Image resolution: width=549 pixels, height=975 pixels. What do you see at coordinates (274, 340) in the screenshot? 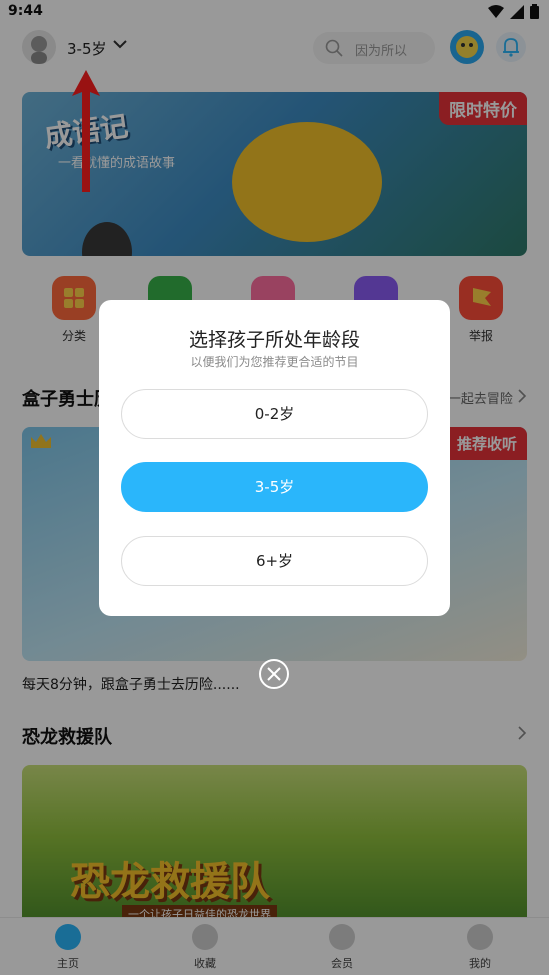
I see `dialog-title: 选择孩子所处年龄段` at bounding box center [274, 340].